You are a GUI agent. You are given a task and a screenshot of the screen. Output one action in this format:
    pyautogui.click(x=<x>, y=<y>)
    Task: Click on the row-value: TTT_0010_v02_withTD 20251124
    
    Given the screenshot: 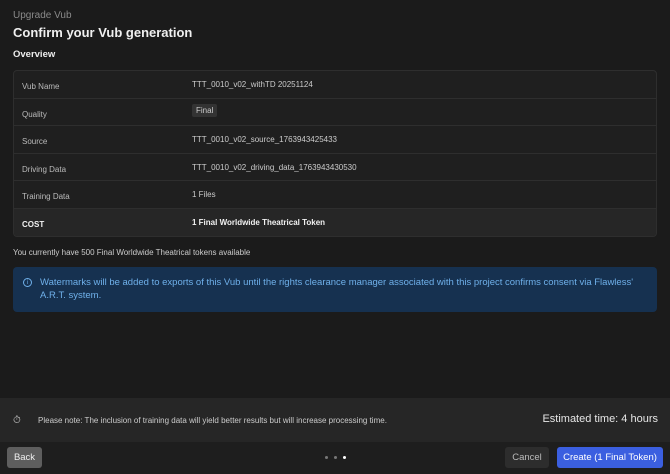 What is the action you would take?
    pyautogui.click(x=252, y=84)
    